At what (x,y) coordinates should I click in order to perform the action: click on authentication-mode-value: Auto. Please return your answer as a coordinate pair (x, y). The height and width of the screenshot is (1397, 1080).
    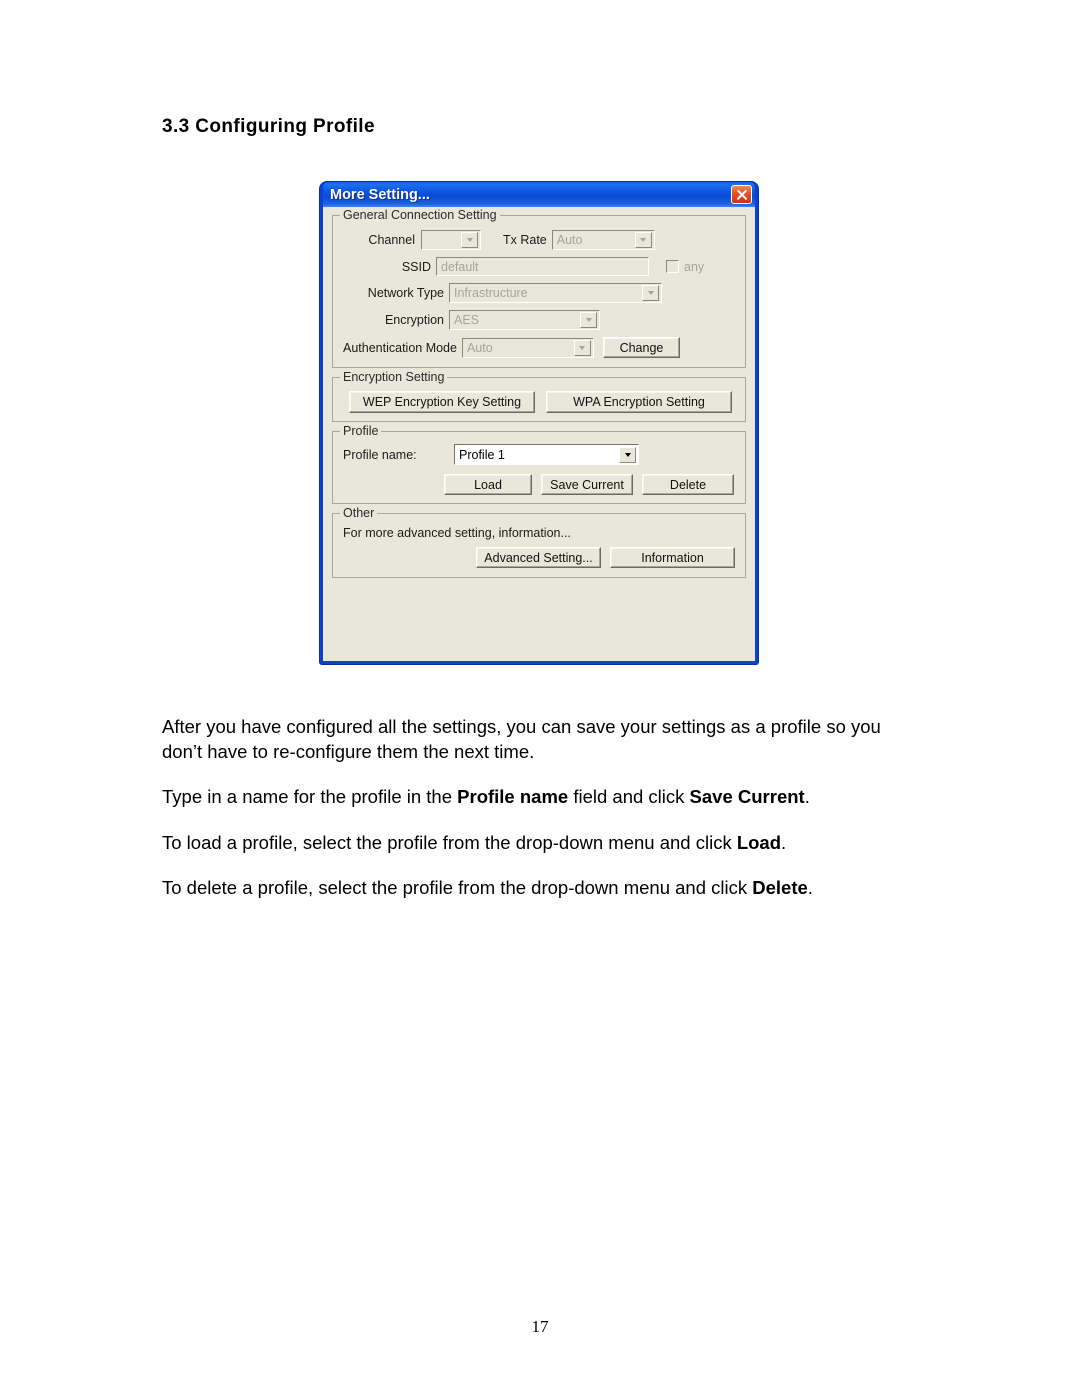
    Looking at the image, I should click on (479, 347).